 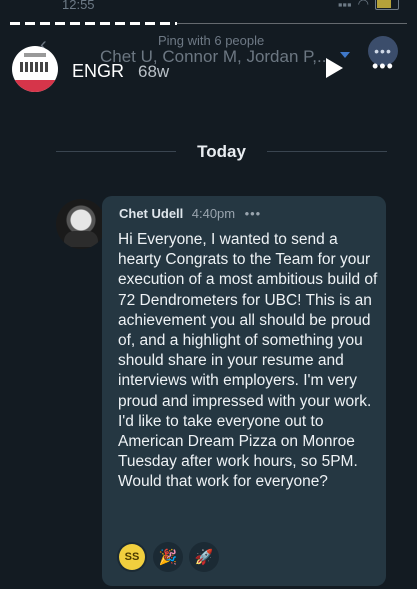 What do you see at coordinates (291, 23) in the screenshot?
I see `story-progress-remaining` at bounding box center [291, 23].